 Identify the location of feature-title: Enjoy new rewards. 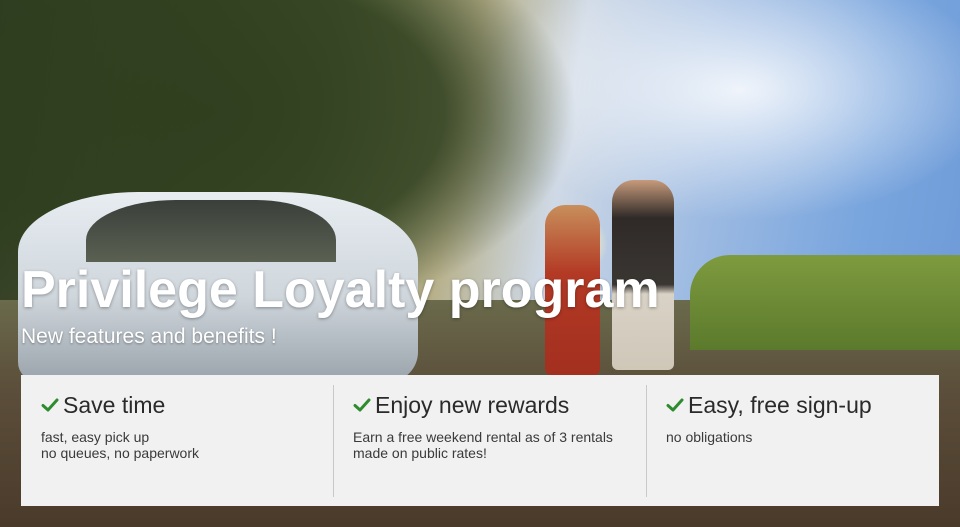
(472, 405).